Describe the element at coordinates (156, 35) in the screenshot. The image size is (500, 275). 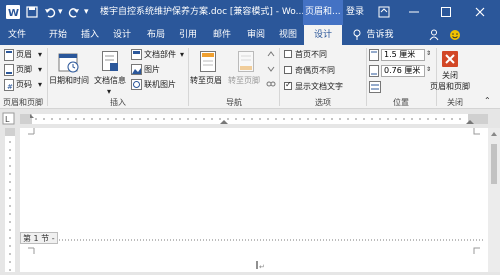
I see `tab-layout: 布局` at that location.